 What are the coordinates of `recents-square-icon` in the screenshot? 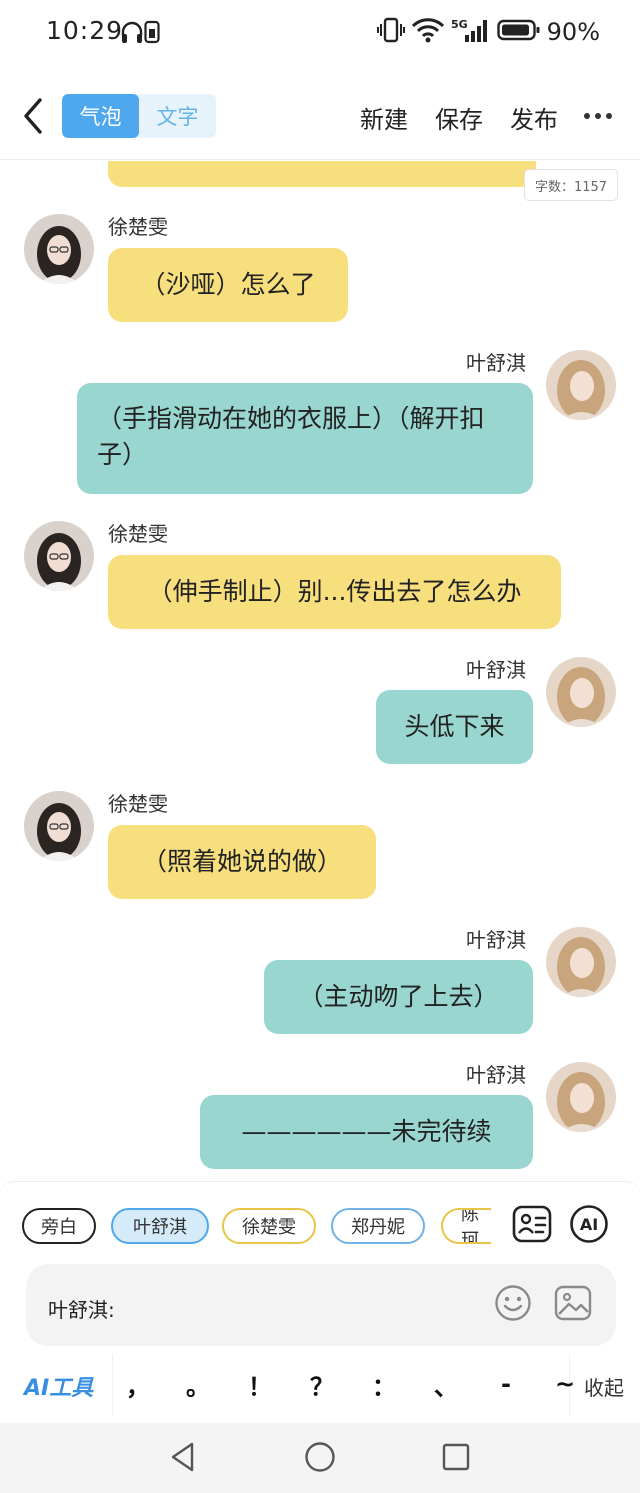 It's located at (456, 1457).